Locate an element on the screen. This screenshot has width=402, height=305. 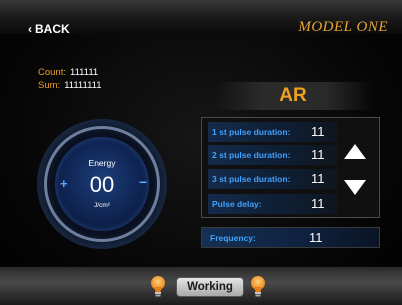
energy-dial: Energy 00 J/cm² + − is located at coordinates (102, 184).